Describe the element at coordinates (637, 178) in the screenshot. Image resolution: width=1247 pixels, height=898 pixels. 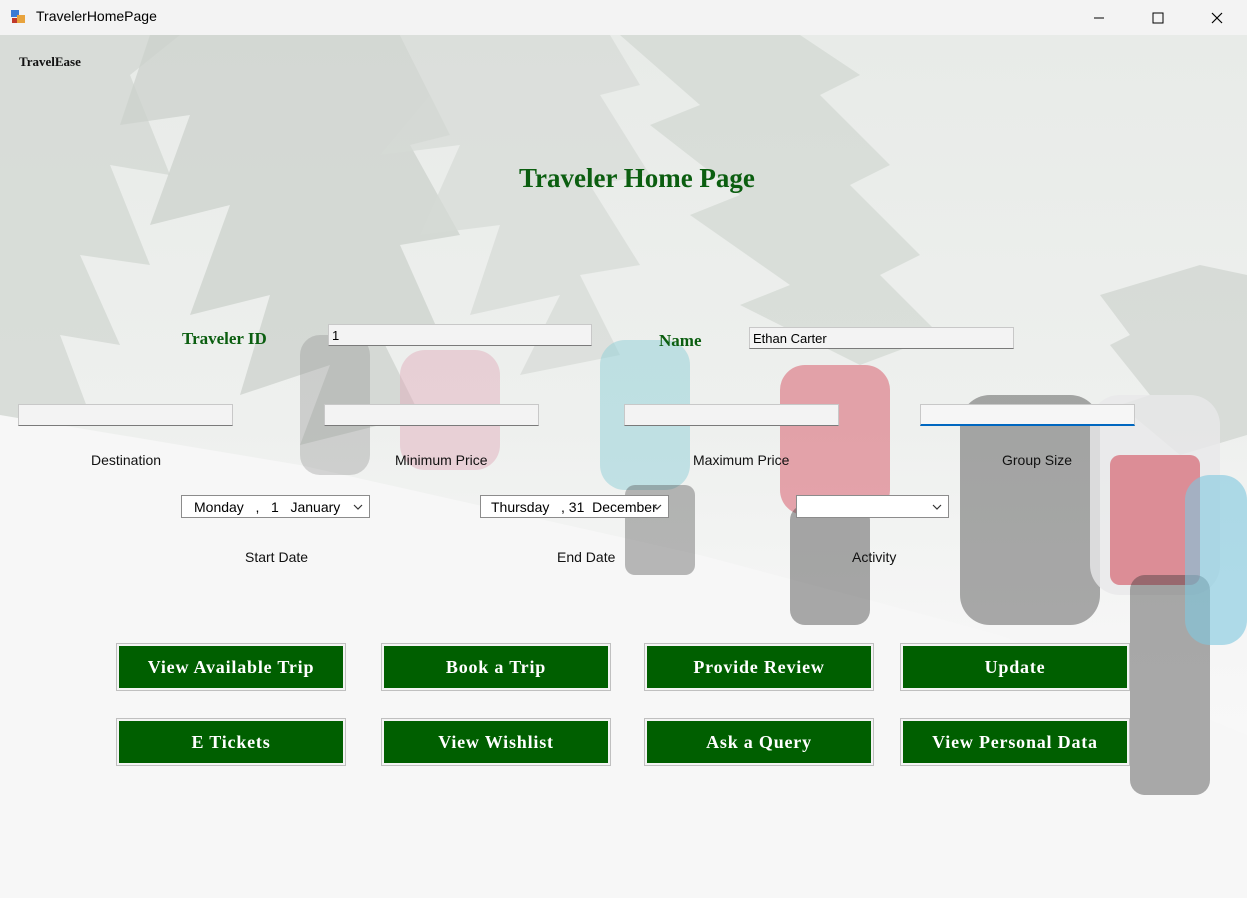
I see `page-title: Traveler Home Page` at that location.